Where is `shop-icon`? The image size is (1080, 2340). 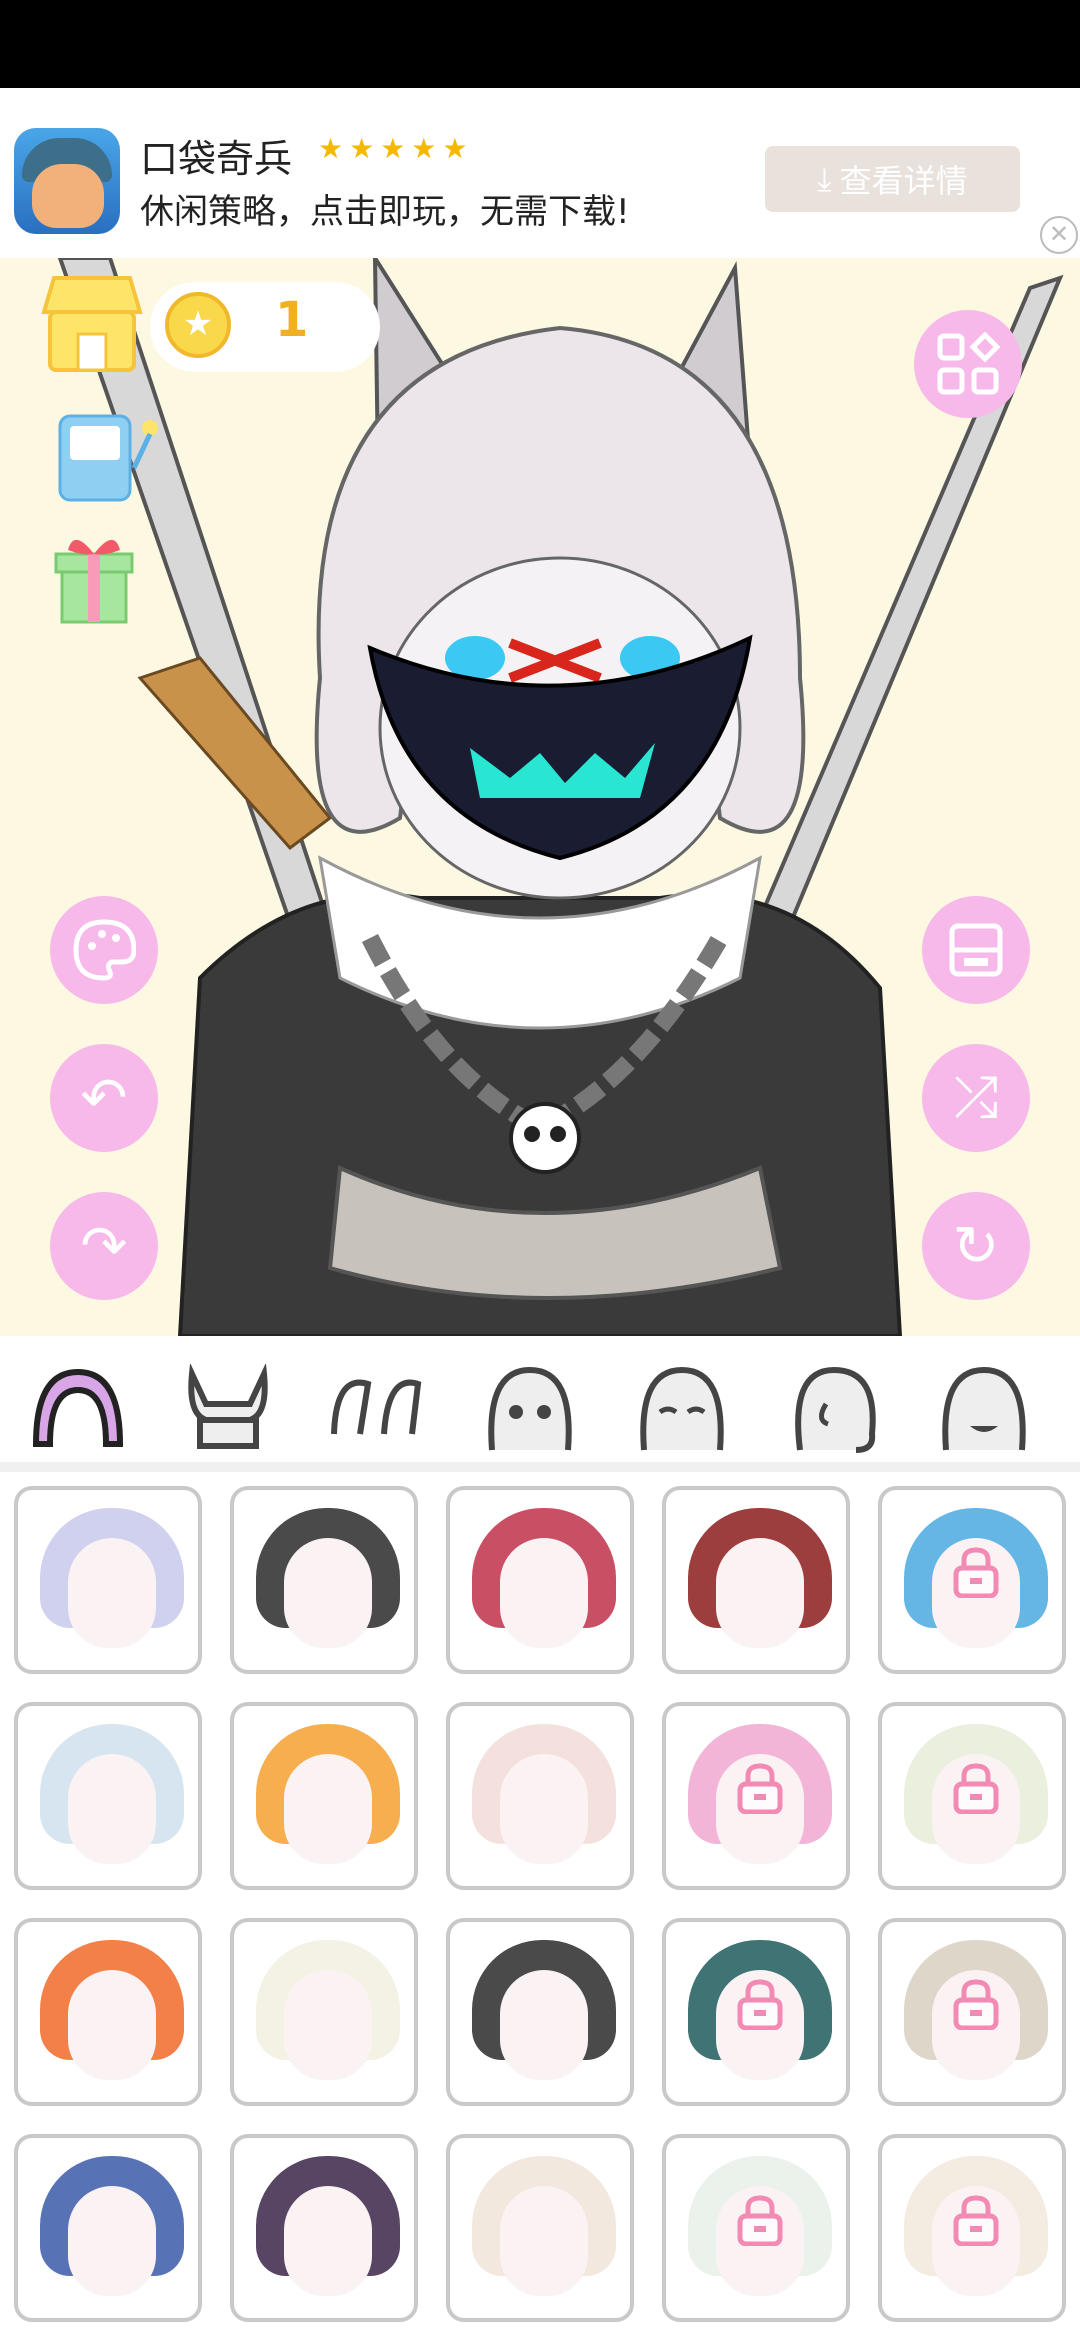 shop-icon is located at coordinates (92, 324).